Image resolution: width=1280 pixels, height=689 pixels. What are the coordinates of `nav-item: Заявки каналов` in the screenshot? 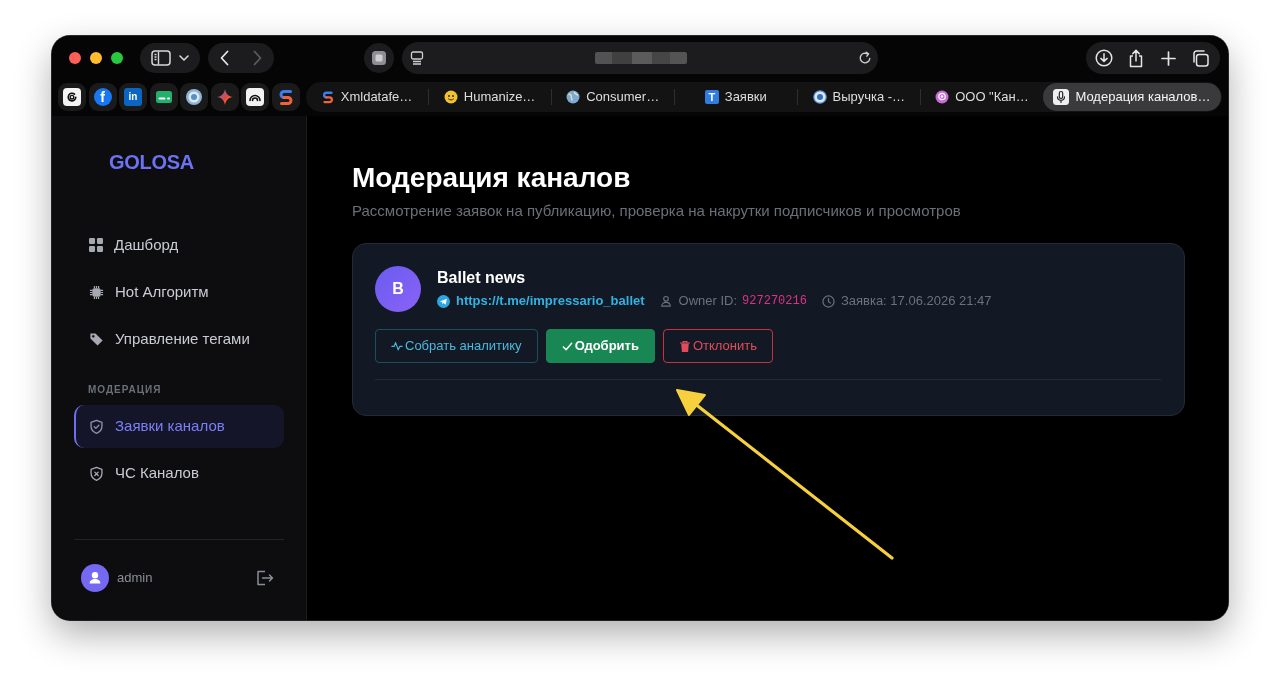 It's located at (179, 426).